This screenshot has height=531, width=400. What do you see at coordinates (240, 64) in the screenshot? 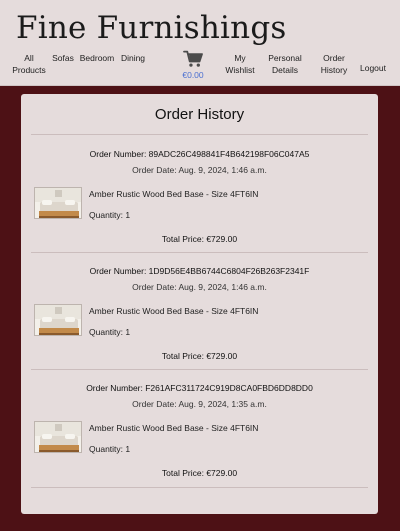
I see `nav-my-wishlist: My Wishlist` at bounding box center [240, 64].